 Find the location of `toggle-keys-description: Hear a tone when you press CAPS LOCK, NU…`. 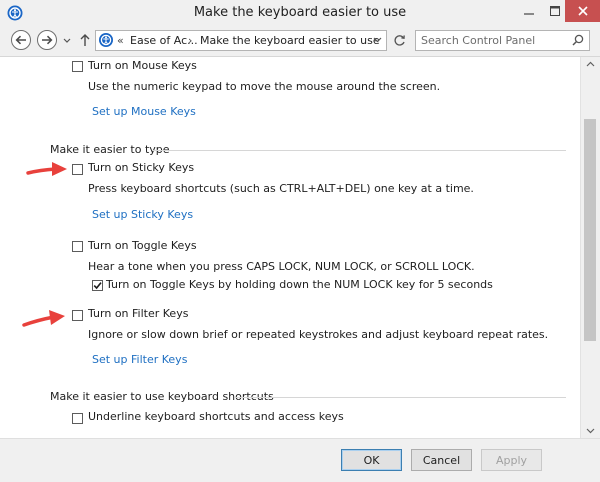

toggle-keys-description: Hear a tone when you press CAPS LOCK, NU… is located at coordinates (281, 266).